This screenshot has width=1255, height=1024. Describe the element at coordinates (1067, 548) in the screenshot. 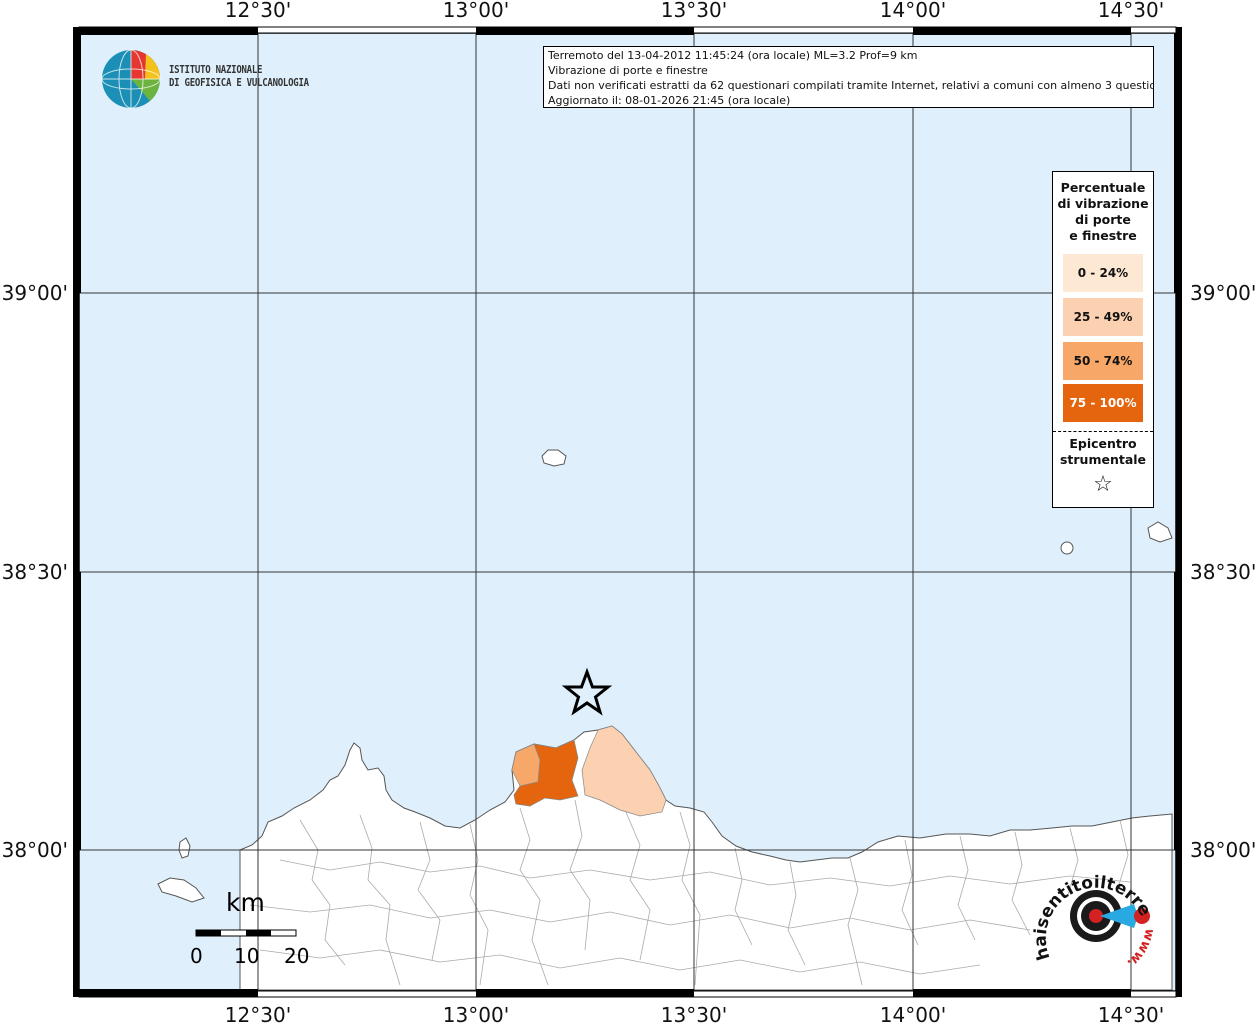

I see `island-alicudi` at that location.